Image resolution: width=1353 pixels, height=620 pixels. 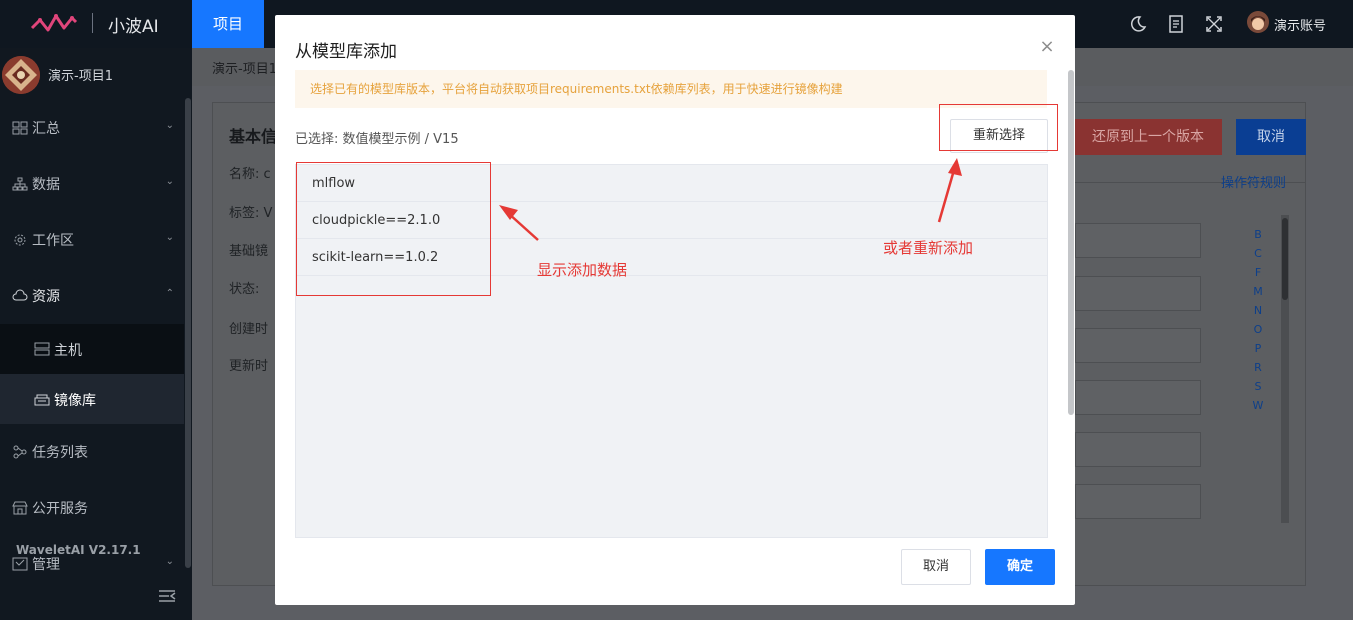 What do you see at coordinates (1138, 24) in the screenshot?
I see `moon-icon` at bounding box center [1138, 24].